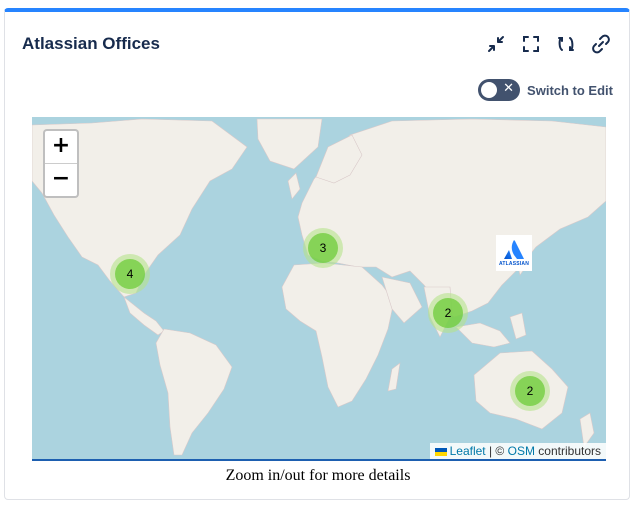 The image size is (638, 507). Describe the element at coordinates (91, 43) in the screenshot. I see `widget-title: Atlassian Offices` at that location.